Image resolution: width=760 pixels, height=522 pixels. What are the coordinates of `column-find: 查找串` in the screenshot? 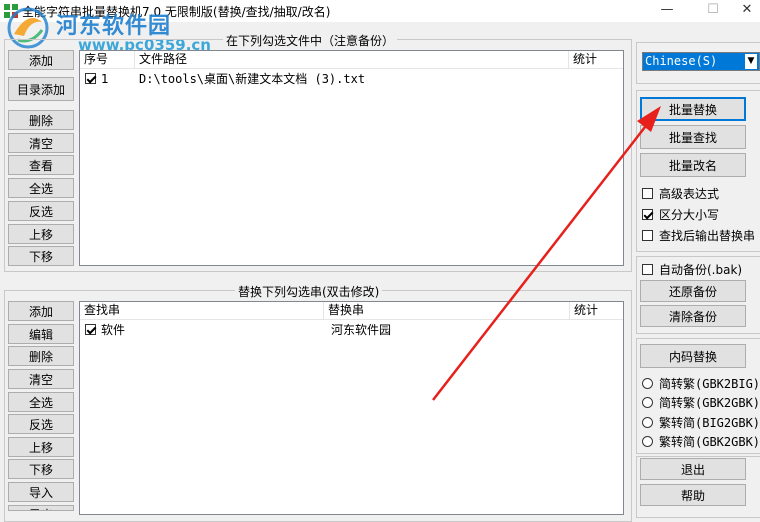 It's located at (202, 310).